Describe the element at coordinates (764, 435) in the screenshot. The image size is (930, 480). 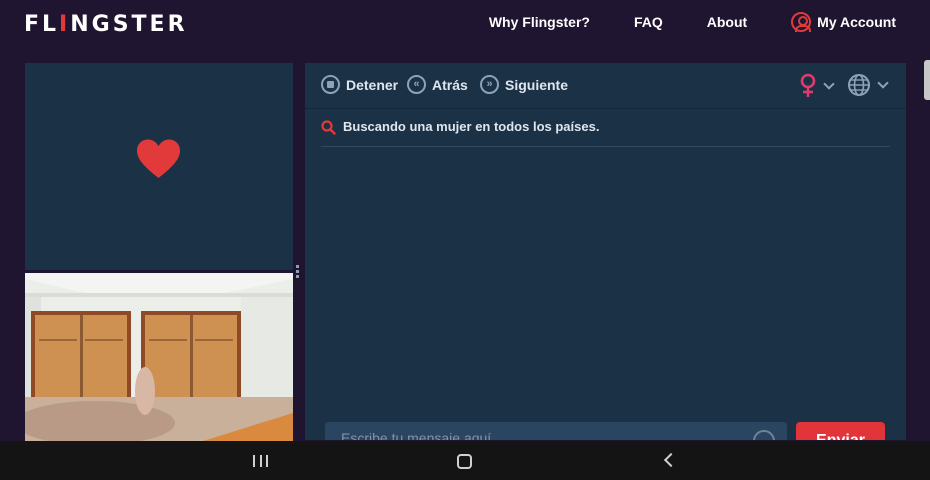
I see `emoji-icon` at that location.